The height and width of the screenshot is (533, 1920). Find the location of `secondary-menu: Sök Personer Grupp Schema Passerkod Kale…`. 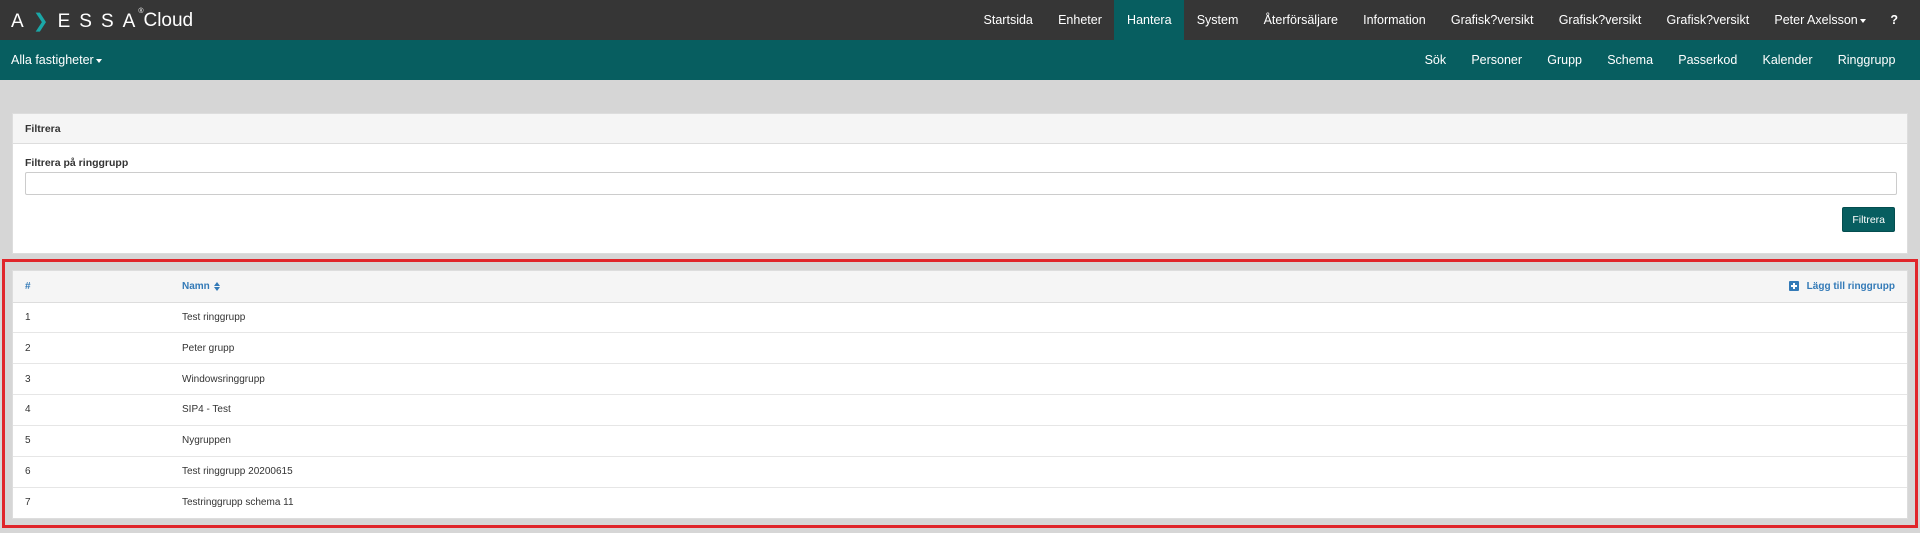

secondary-menu: Sök Personer Grupp Schema Passerkod Kale… is located at coordinates (1660, 60).